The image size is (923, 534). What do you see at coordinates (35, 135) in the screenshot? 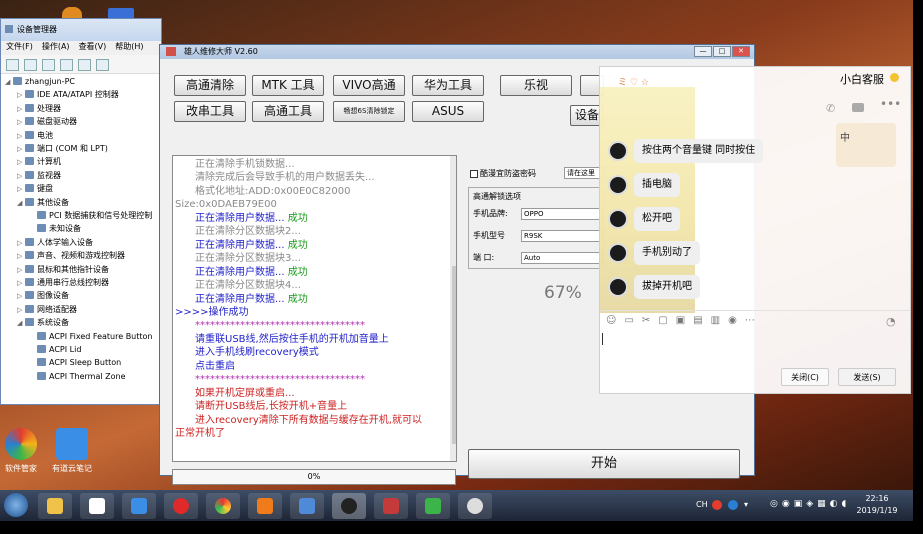
I see `tree-node: ▷ 电池` at bounding box center [35, 135].